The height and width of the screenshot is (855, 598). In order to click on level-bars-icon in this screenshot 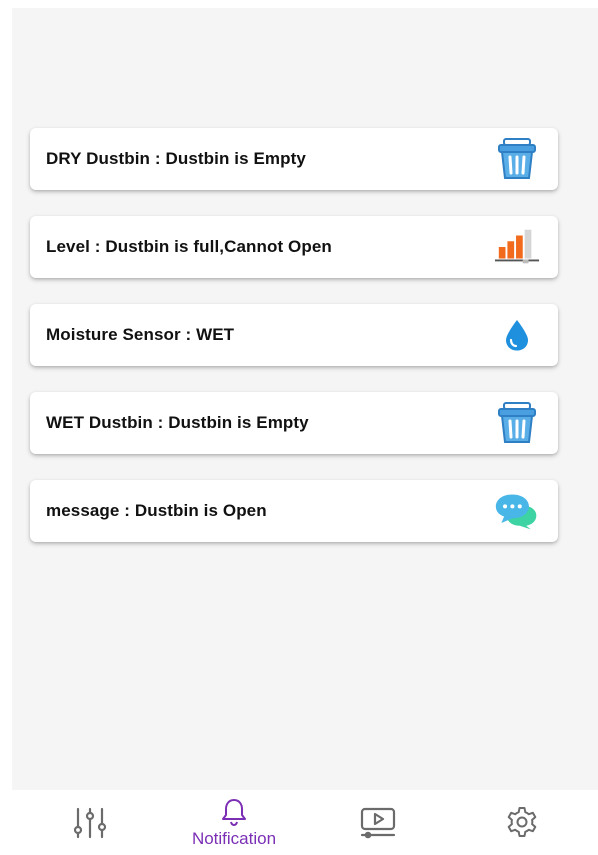, I will do `click(517, 247)`.